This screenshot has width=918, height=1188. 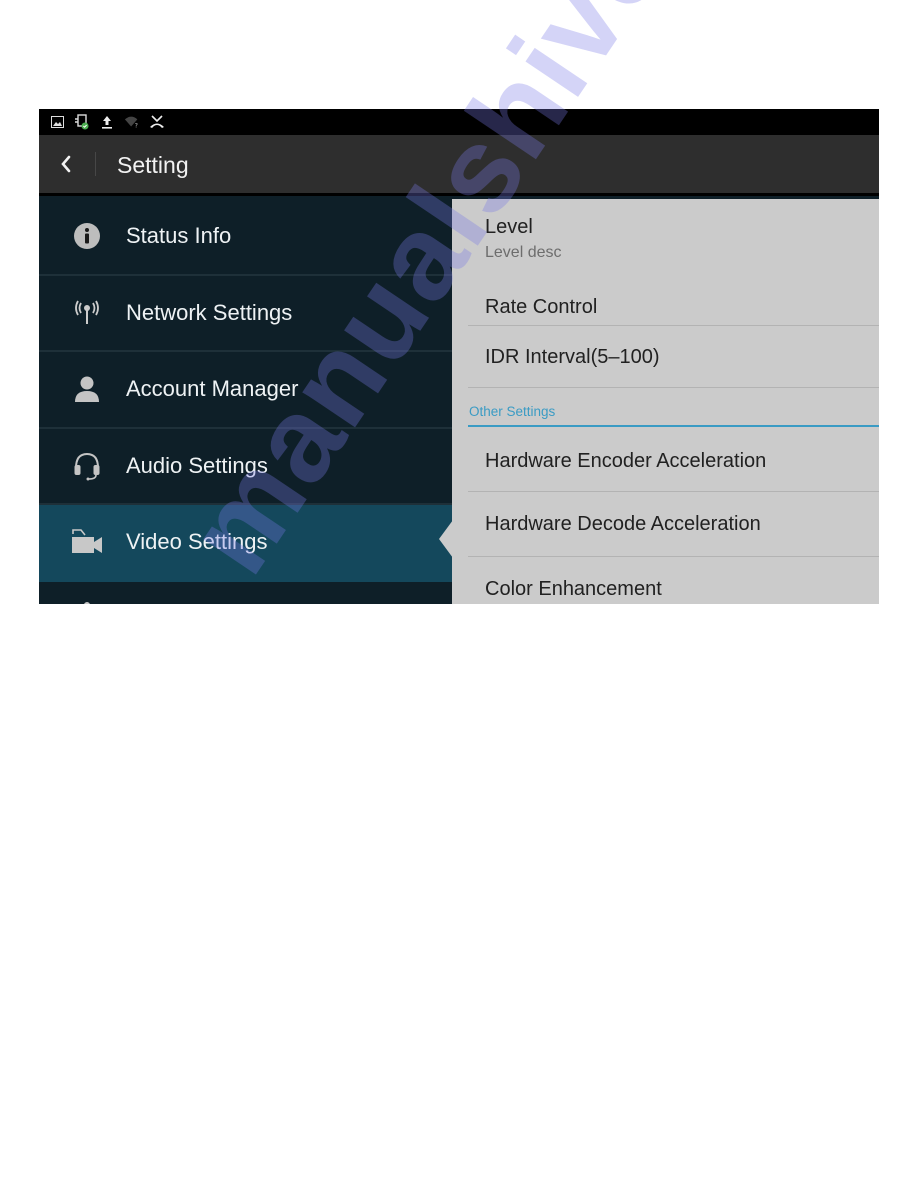 I want to click on sidebar-item-label: Account Manager, so click(x=212, y=389).